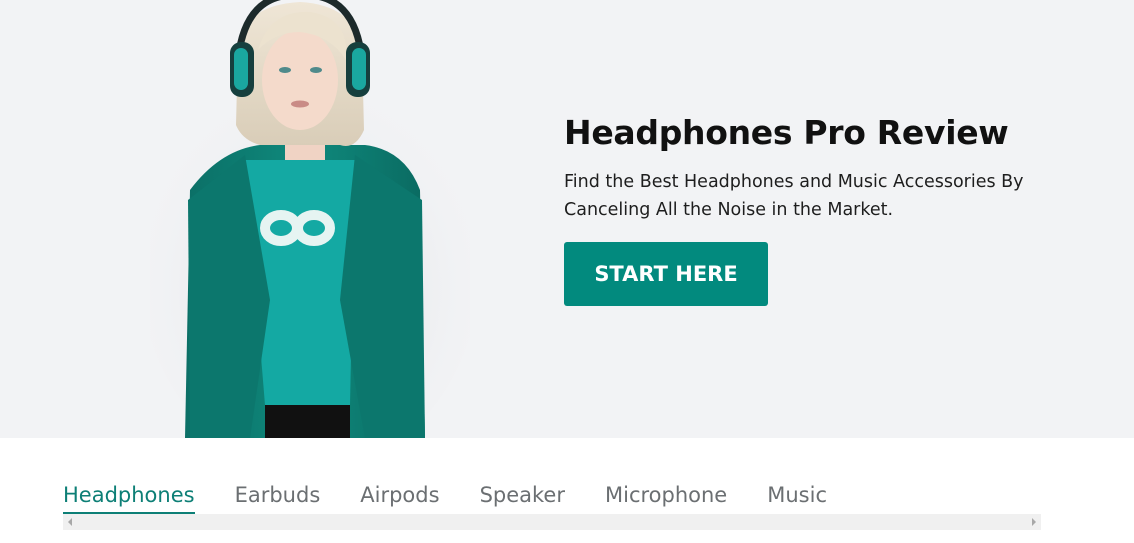 The image size is (1134, 543). I want to click on tab-microphone: Microphone, so click(666, 496).